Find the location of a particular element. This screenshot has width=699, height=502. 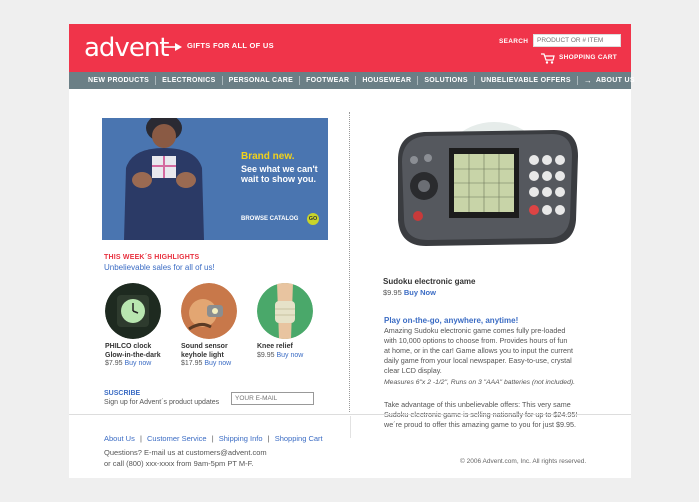

logo-arrow-icon is located at coordinates (173, 47).